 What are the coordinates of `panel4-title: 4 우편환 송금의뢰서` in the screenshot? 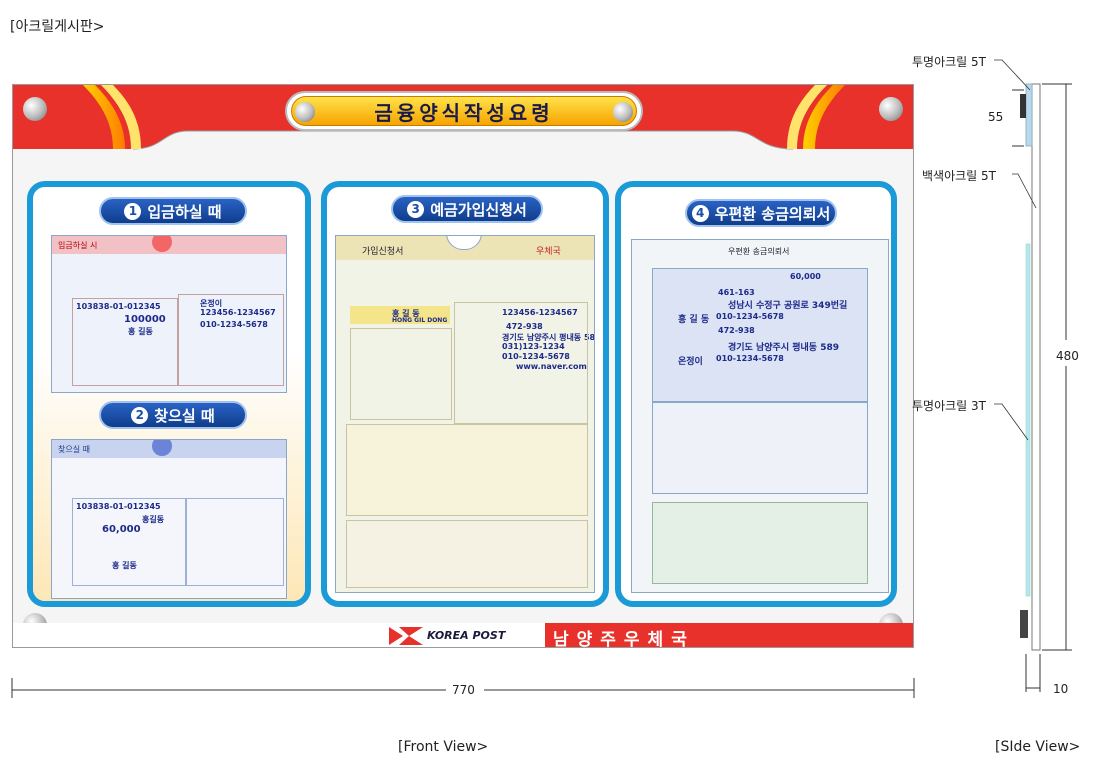 It's located at (761, 213).